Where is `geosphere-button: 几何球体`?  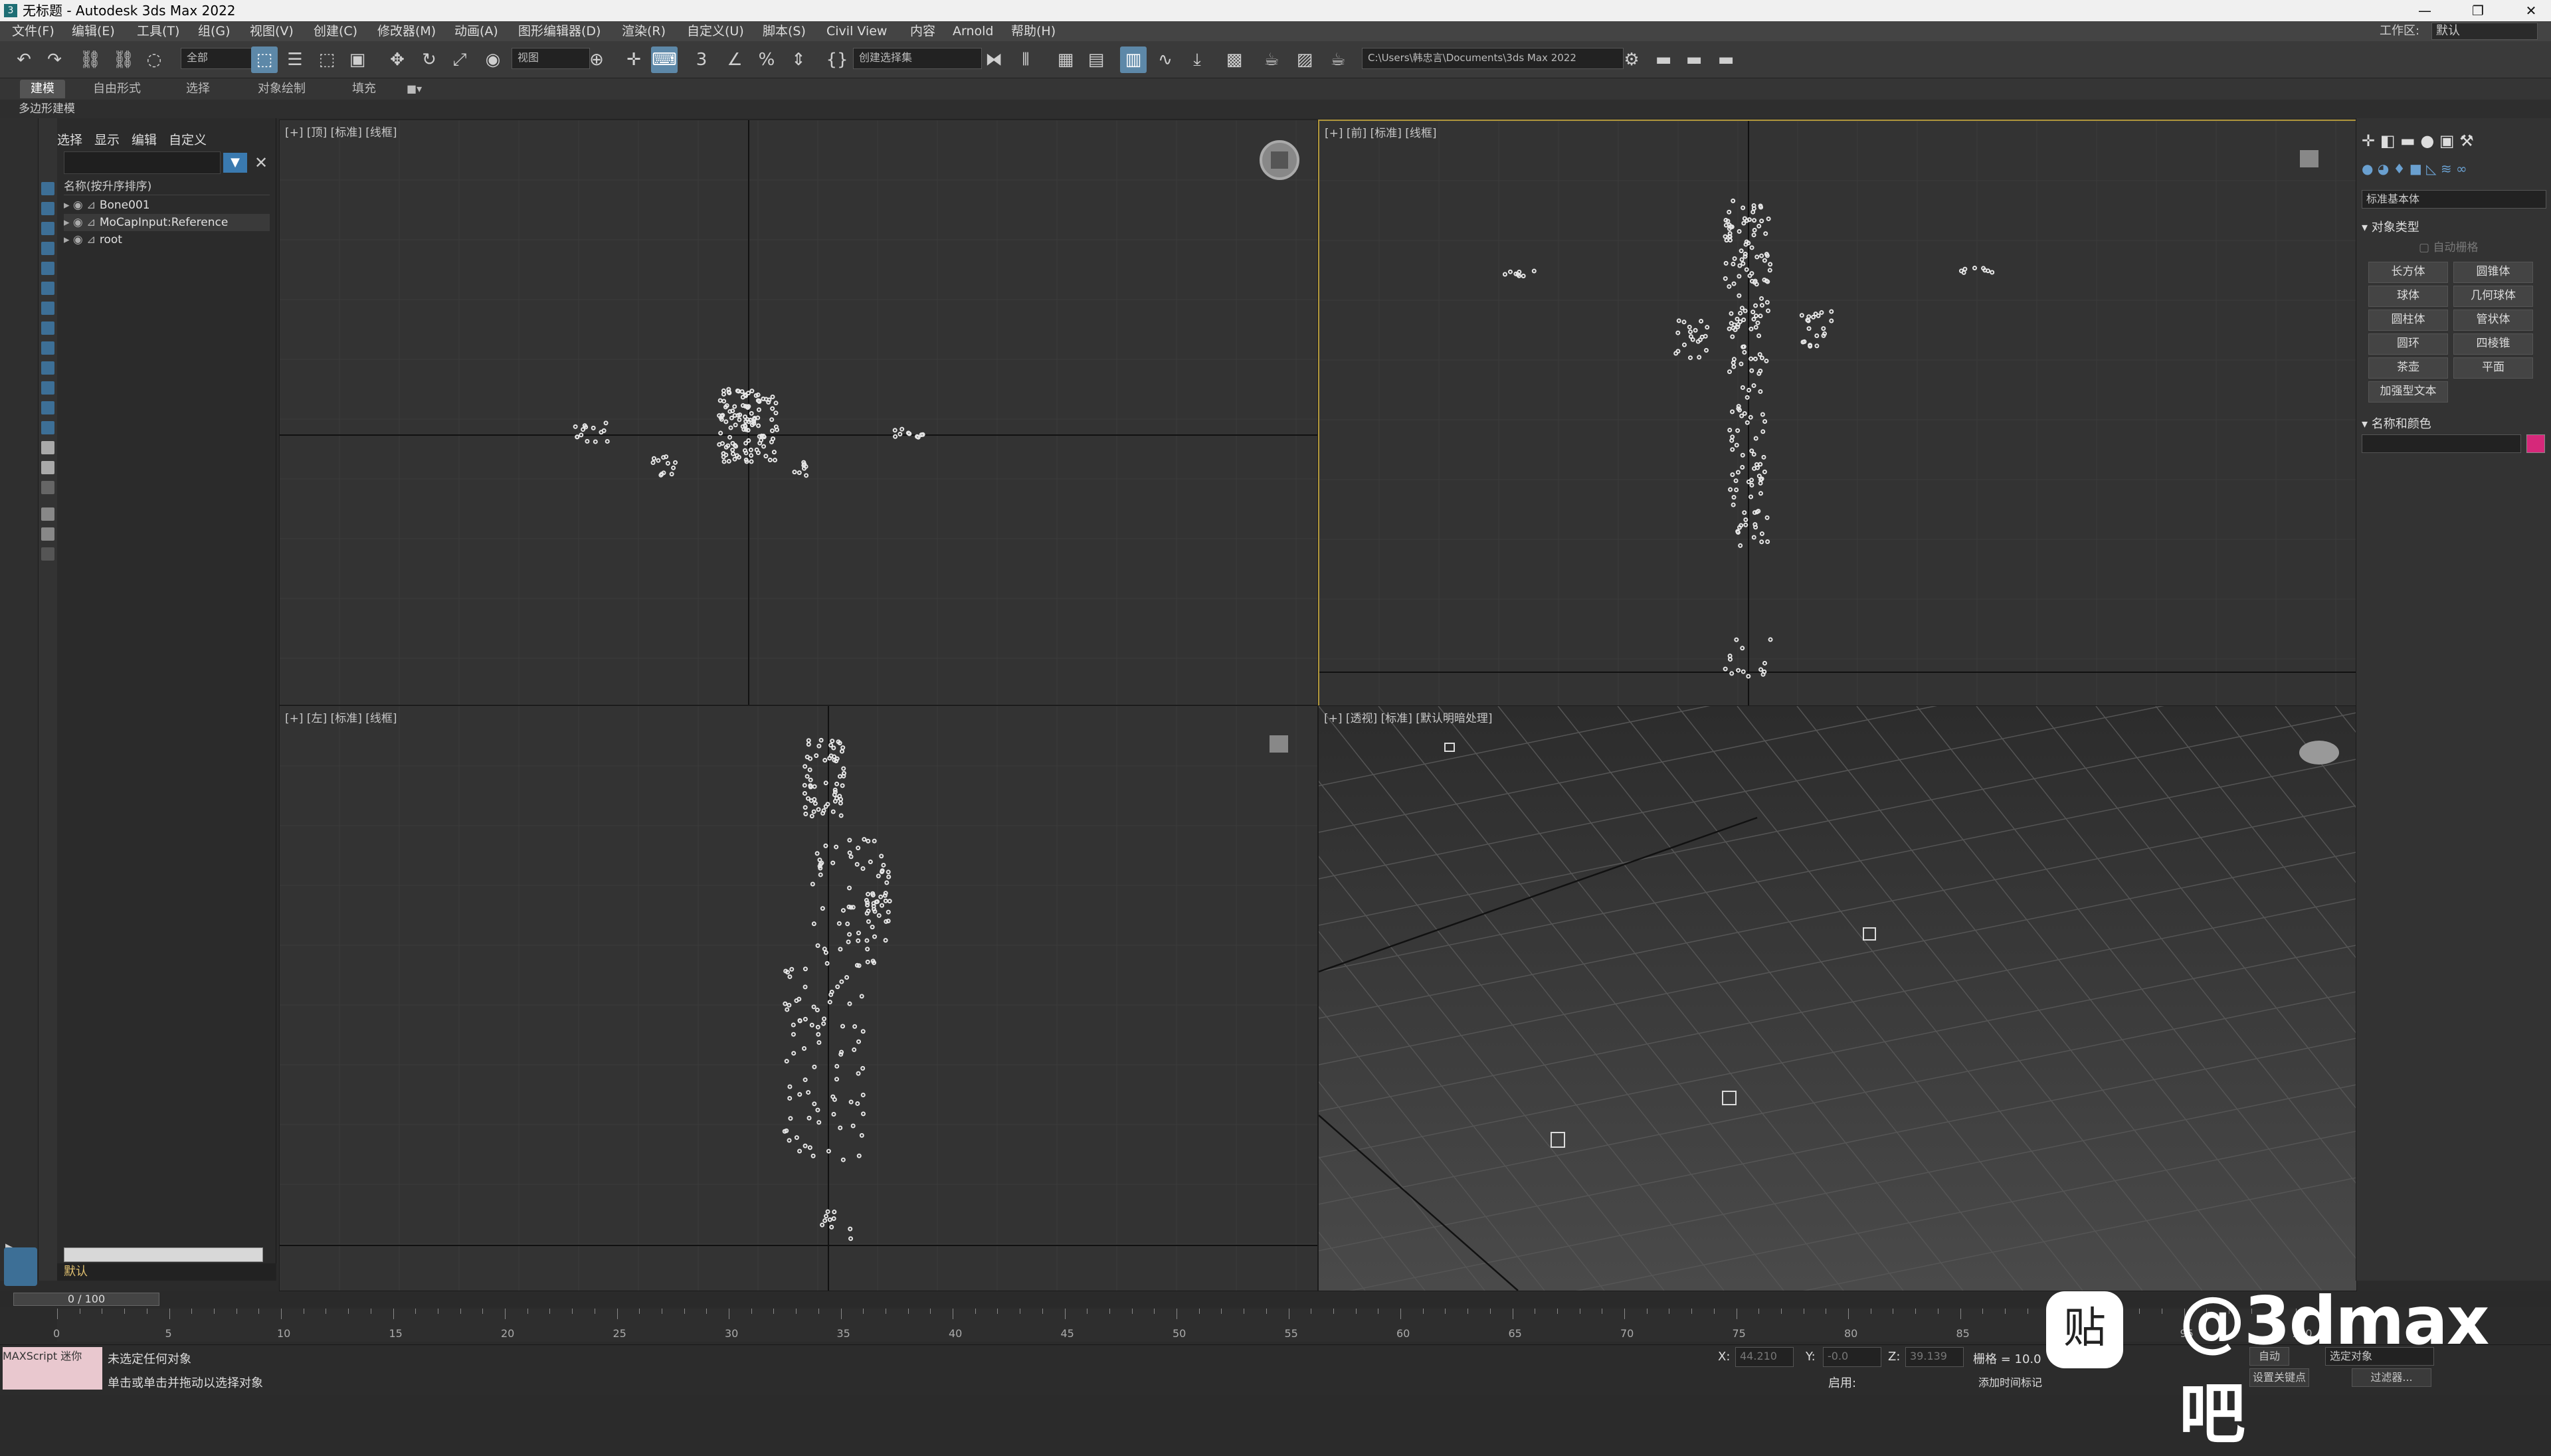
geosphere-button: 几何球体 is located at coordinates (2493, 296).